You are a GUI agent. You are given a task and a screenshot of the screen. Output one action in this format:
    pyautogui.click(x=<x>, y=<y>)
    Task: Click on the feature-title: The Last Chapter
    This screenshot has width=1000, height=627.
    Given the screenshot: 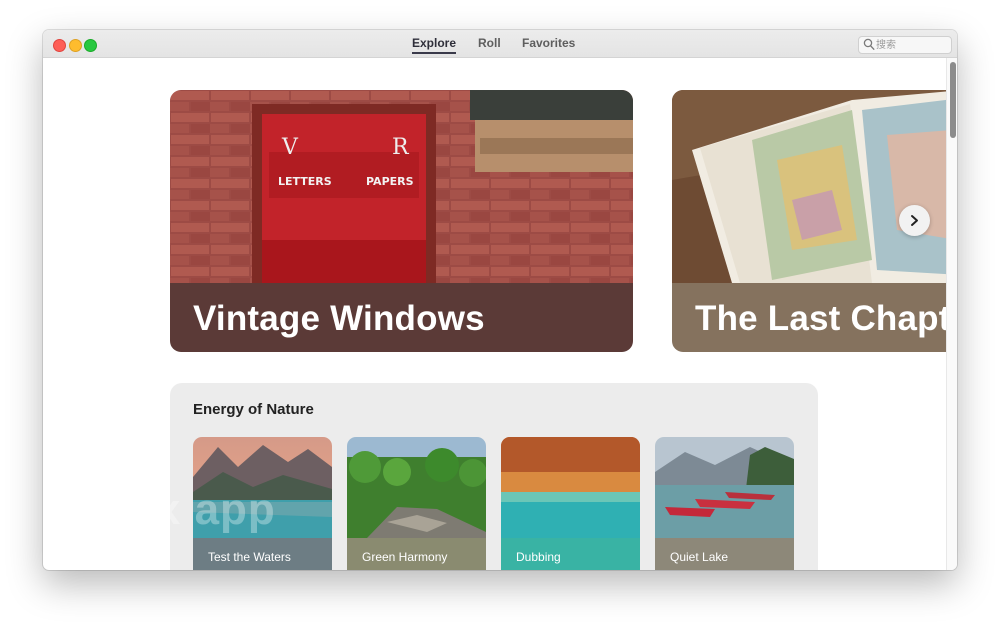 What is the action you would take?
    pyautogui.click(x=826, y=318)
    